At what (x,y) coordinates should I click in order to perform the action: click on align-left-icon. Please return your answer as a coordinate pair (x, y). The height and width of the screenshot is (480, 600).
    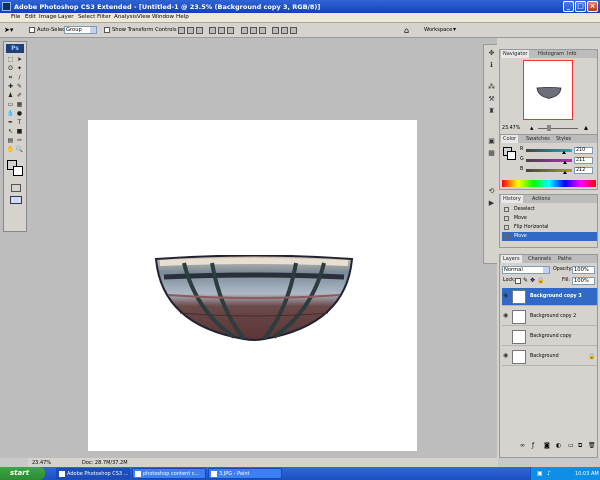
    Looking at the image, I should click on (212, 30).